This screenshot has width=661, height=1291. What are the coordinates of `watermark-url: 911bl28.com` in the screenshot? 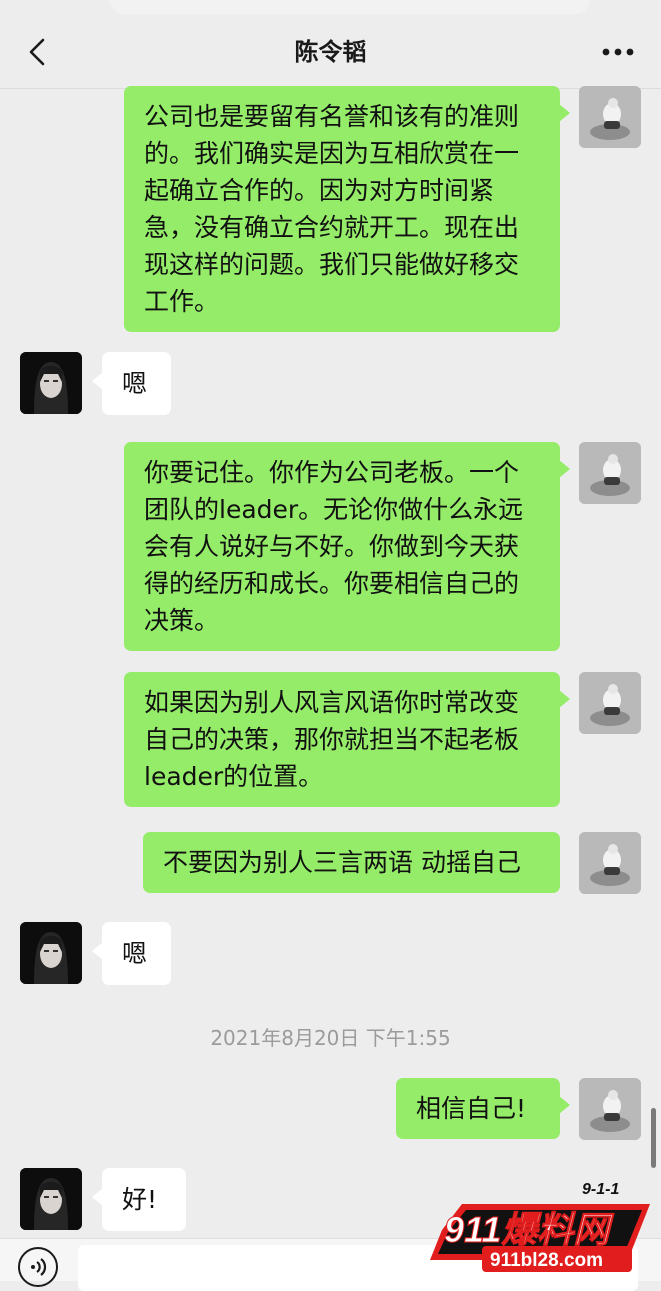 It's located at (546, 1260).